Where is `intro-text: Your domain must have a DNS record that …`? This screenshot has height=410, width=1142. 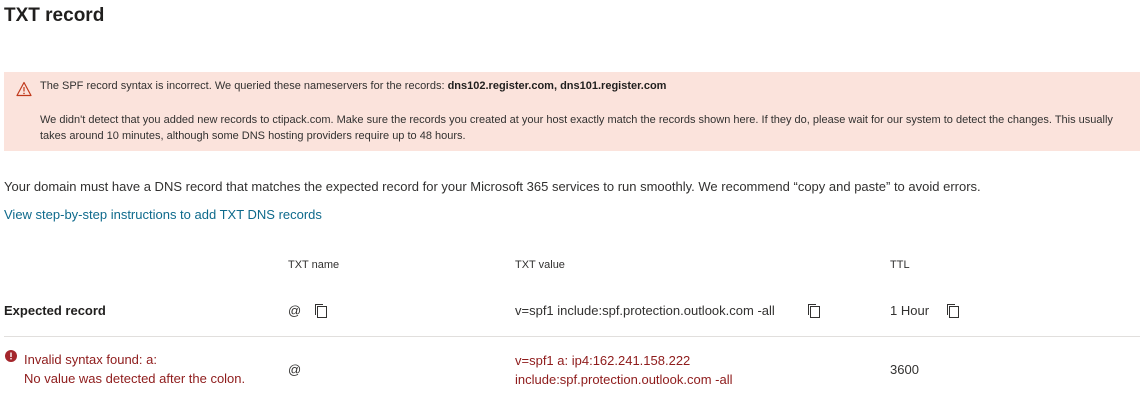
intro-text: Your domain must have a DNS record that … is located at coordinates (492, 186).